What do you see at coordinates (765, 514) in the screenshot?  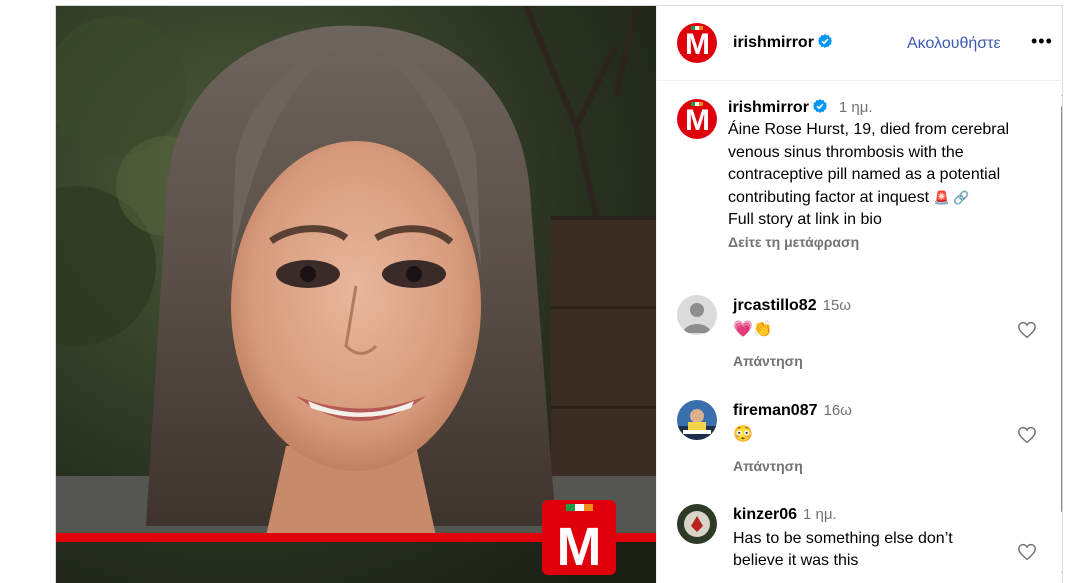 I see `comment-username: kinzer06` at bounding box center [765, 514].